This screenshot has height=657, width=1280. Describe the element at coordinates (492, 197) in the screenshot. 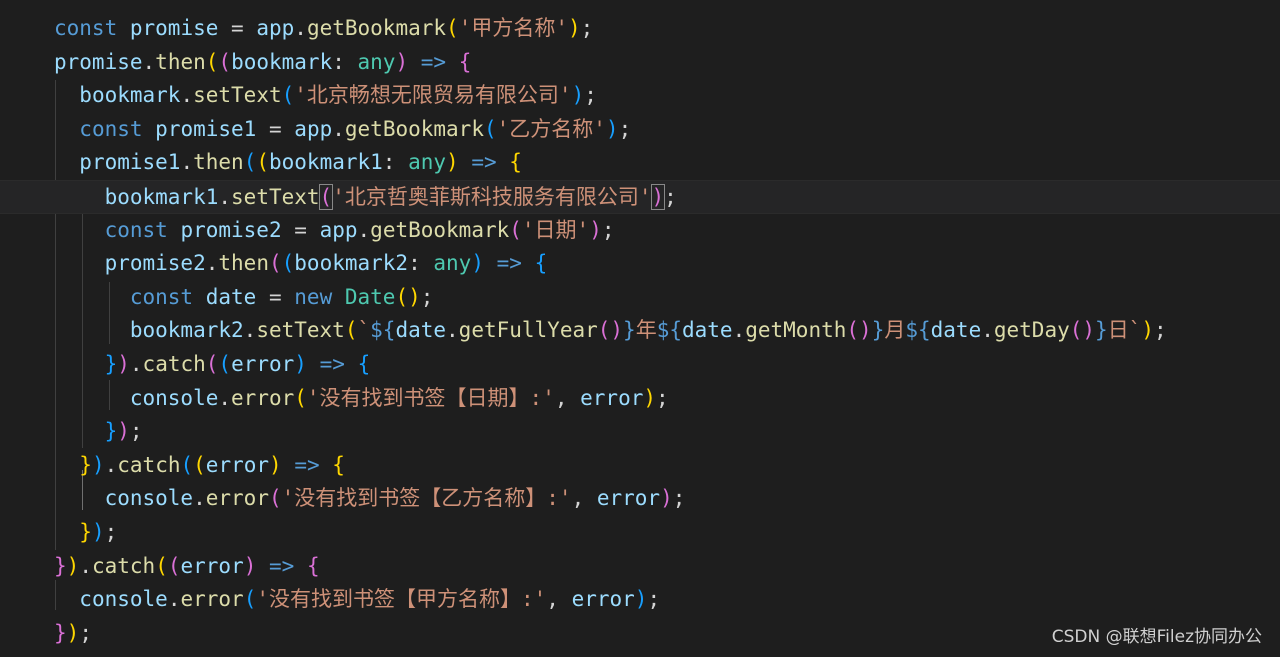

I see `string-literal: '北京哲奥菲斯科技服务有限公司'` at that location.